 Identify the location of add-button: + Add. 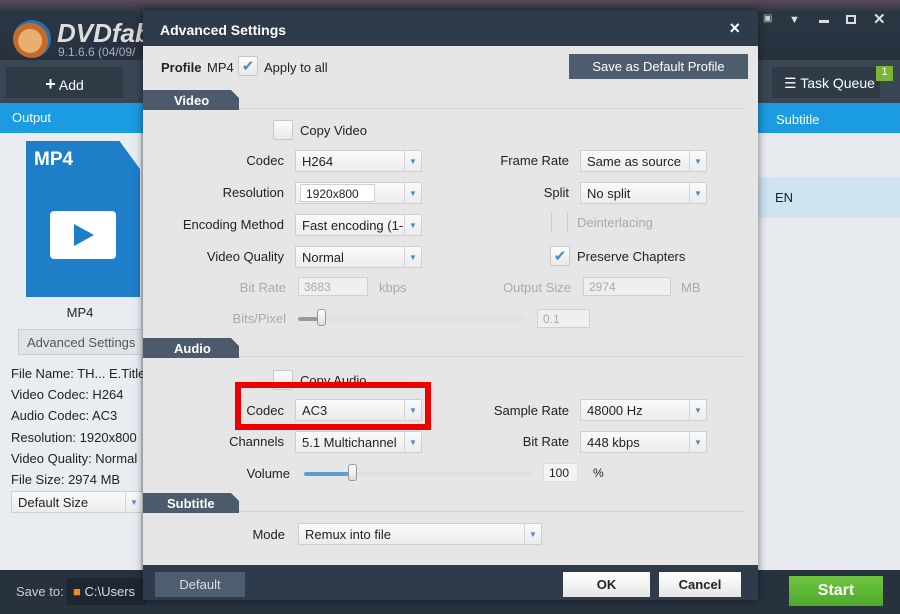
(64, 82).